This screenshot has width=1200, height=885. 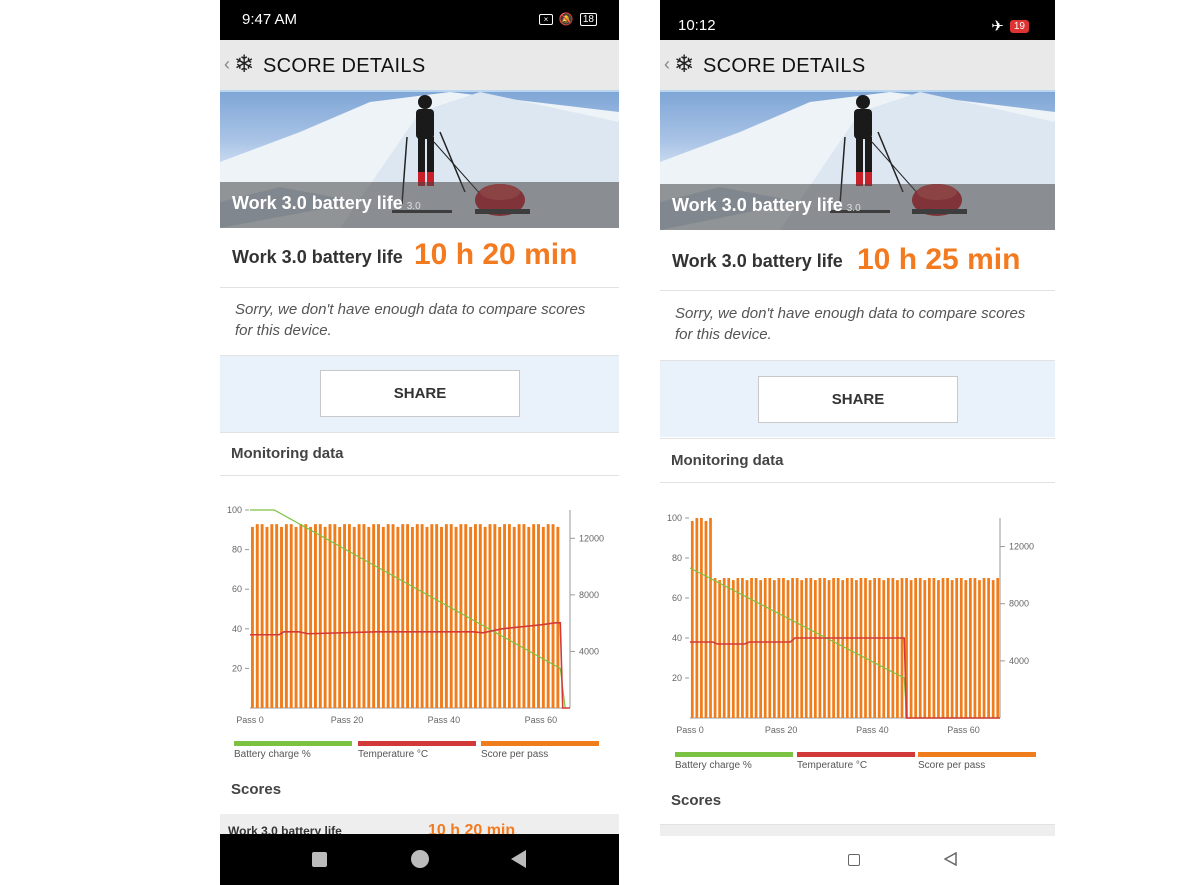 I want to click on score-value: 10 h 25 min, so click(x=939, y=259).